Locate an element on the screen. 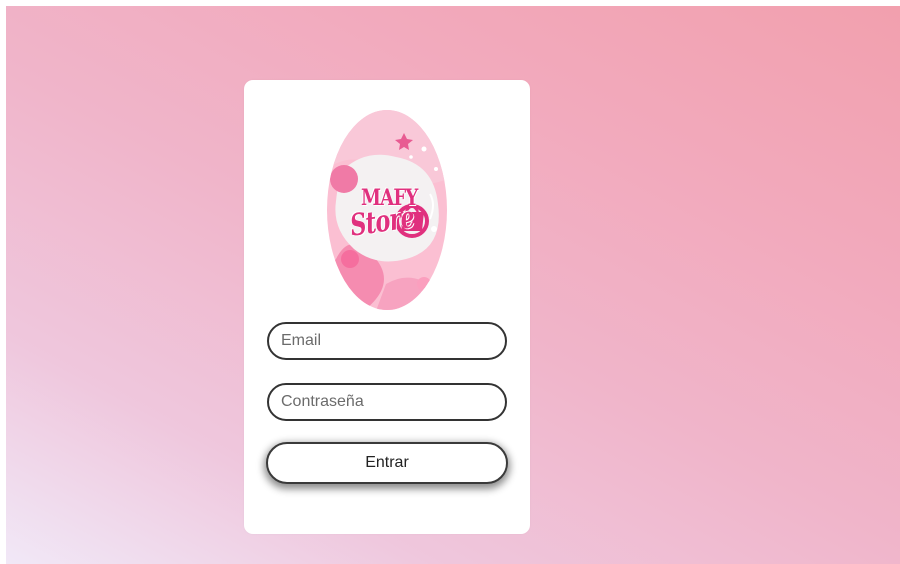 The height and width of the screenshot is (564, 900). password-input is located at coordinates (387, 402).